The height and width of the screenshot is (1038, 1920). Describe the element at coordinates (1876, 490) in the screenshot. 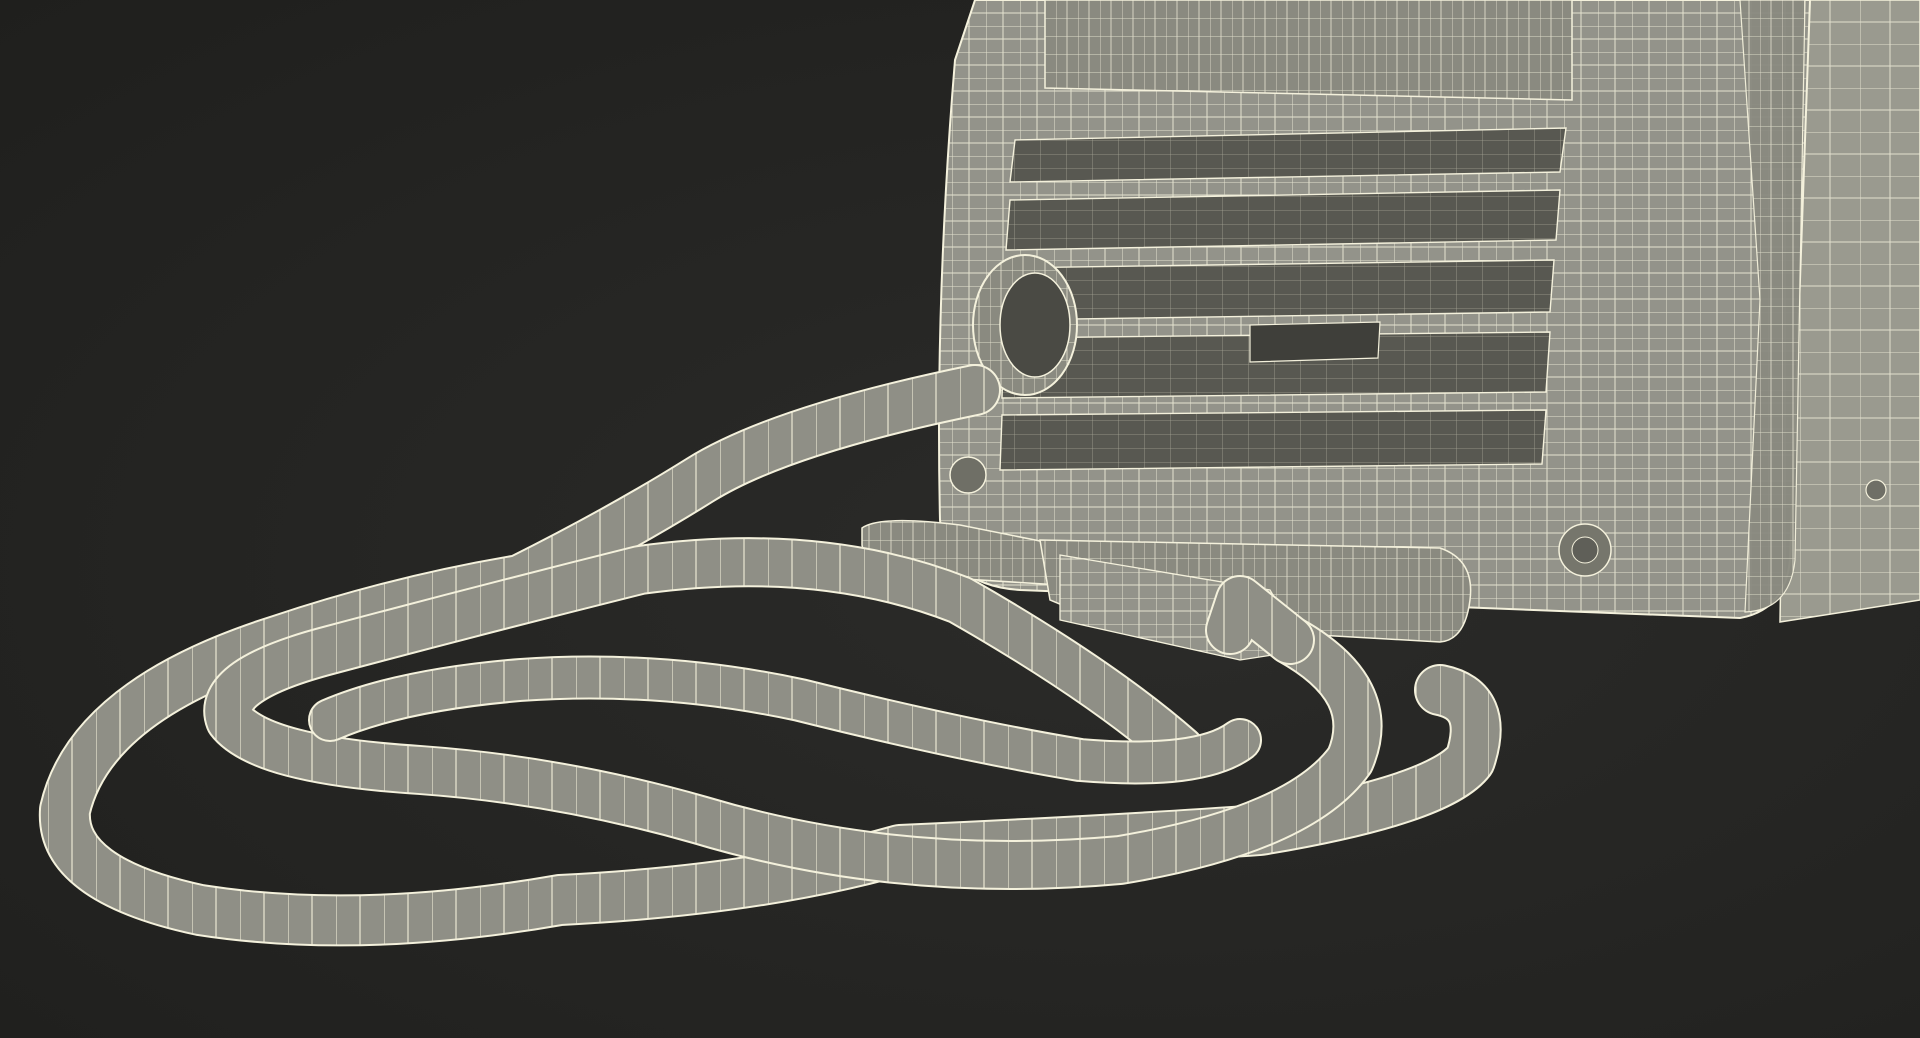

I see `screw-side` at that location.